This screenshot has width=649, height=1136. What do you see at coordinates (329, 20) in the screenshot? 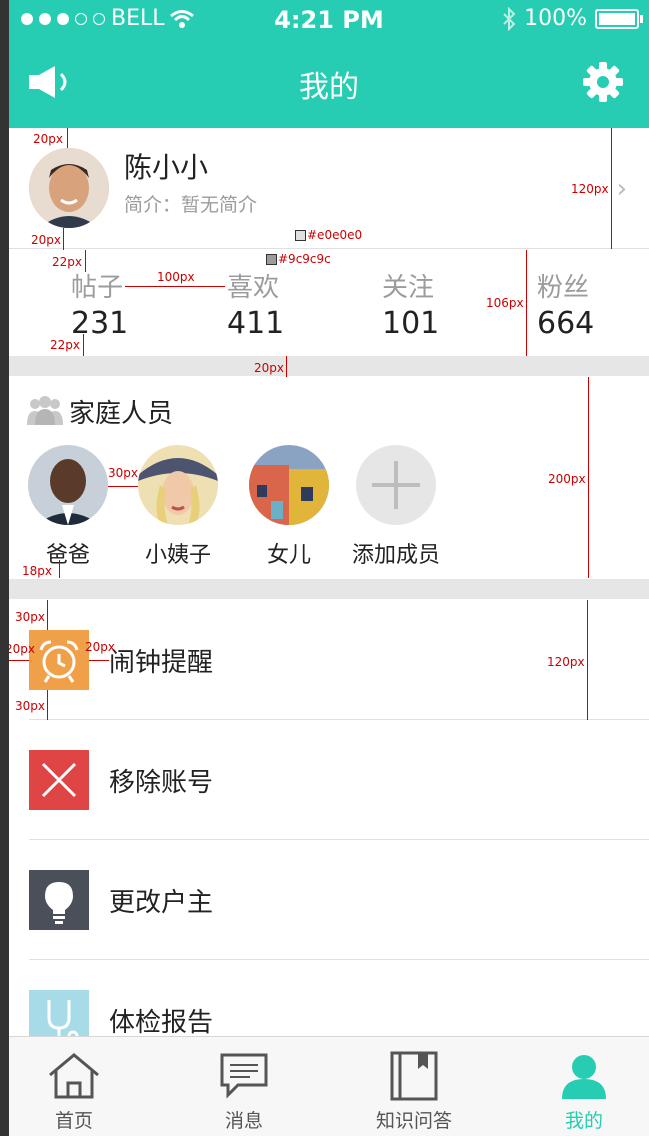
I see `status-bar: BELL 4:21 PM 100%` at bounding box center [329, 20].